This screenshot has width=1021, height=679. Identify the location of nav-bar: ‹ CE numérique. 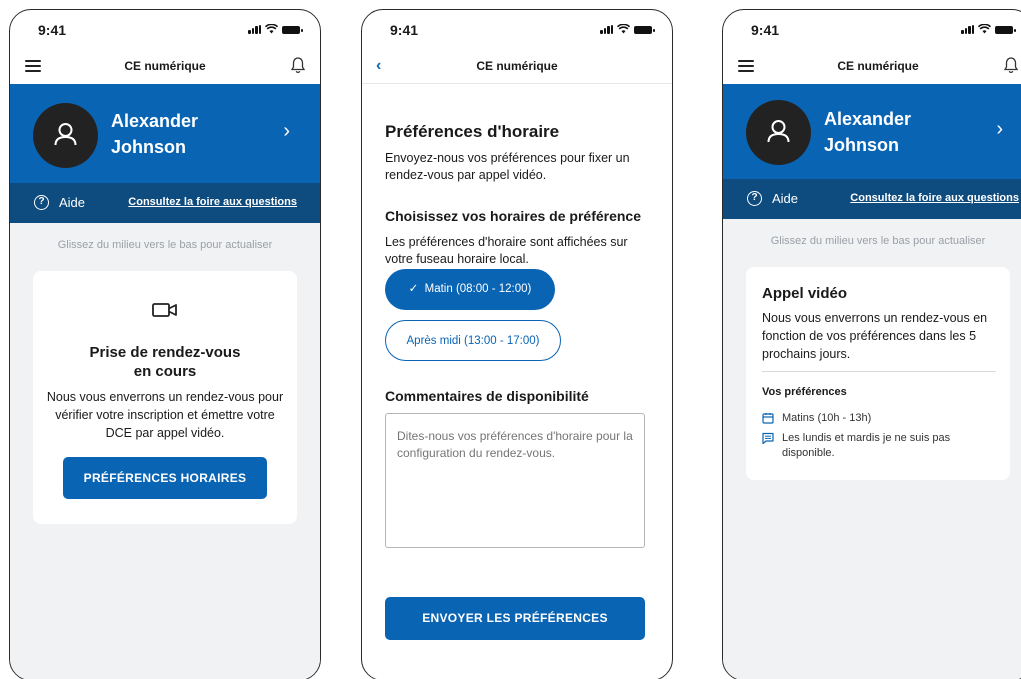
(517, 65).